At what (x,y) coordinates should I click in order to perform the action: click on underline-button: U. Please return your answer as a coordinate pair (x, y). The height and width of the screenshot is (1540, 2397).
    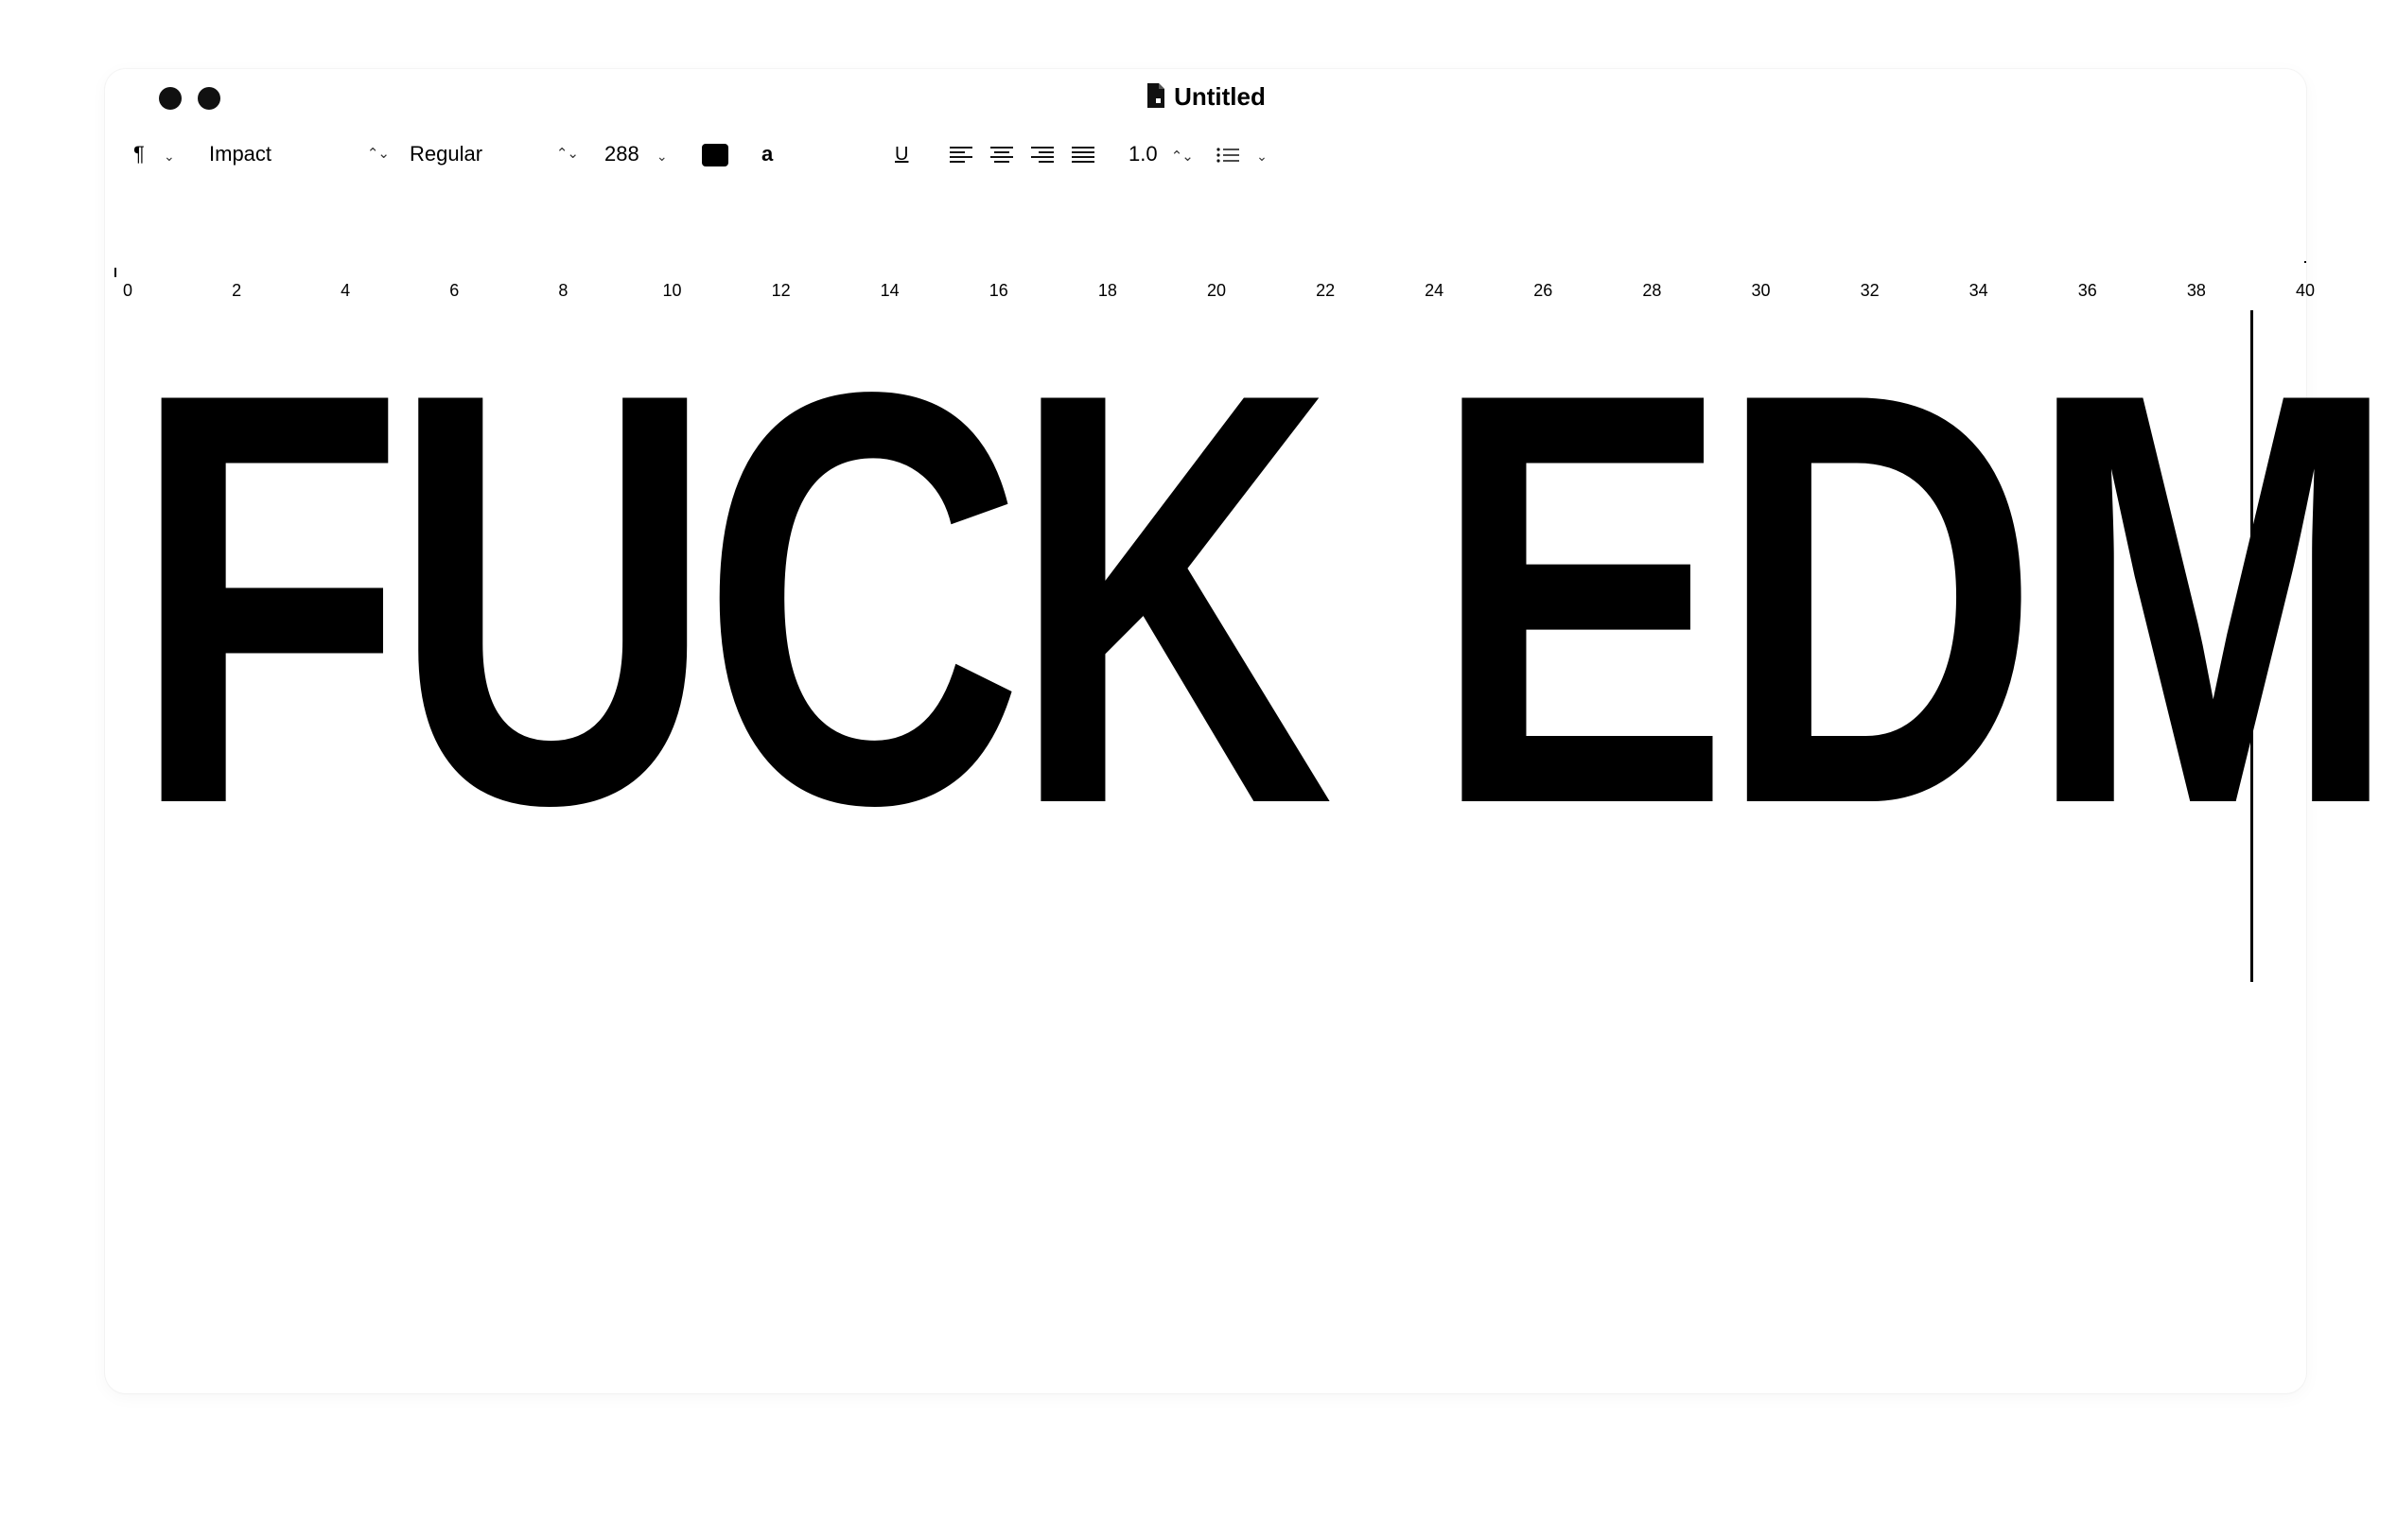
    Looking at the image, I should click on (902, 154).